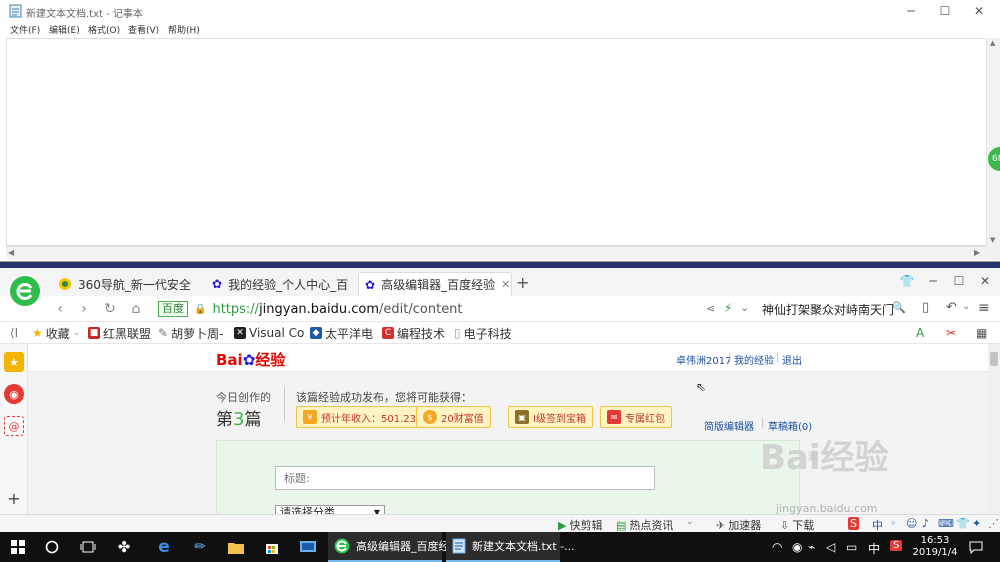 Image resolution: width=1000 pixels, height=562 pixels. I want to click on taskbar-app-explorer, so click(236, 547).